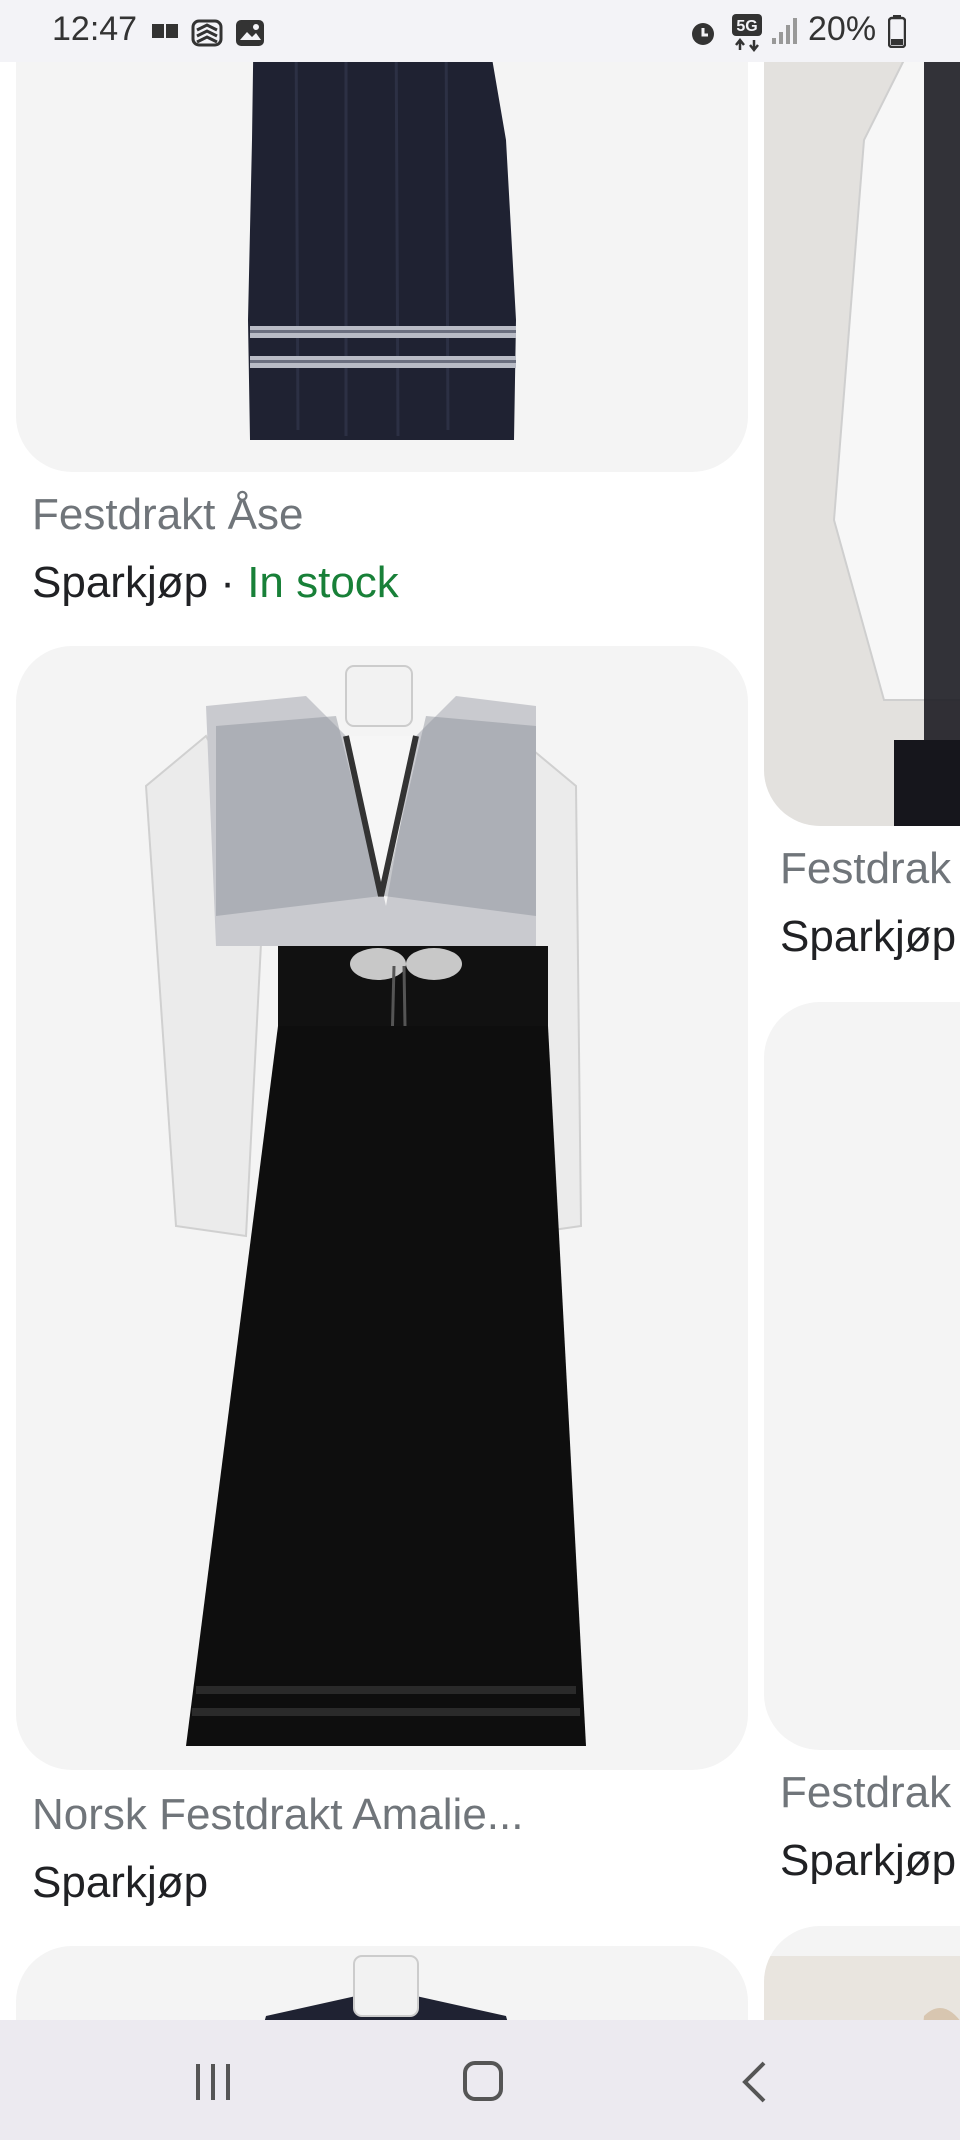  I want to click on seller-right-1: Sparkjøp, so click(868, 936).